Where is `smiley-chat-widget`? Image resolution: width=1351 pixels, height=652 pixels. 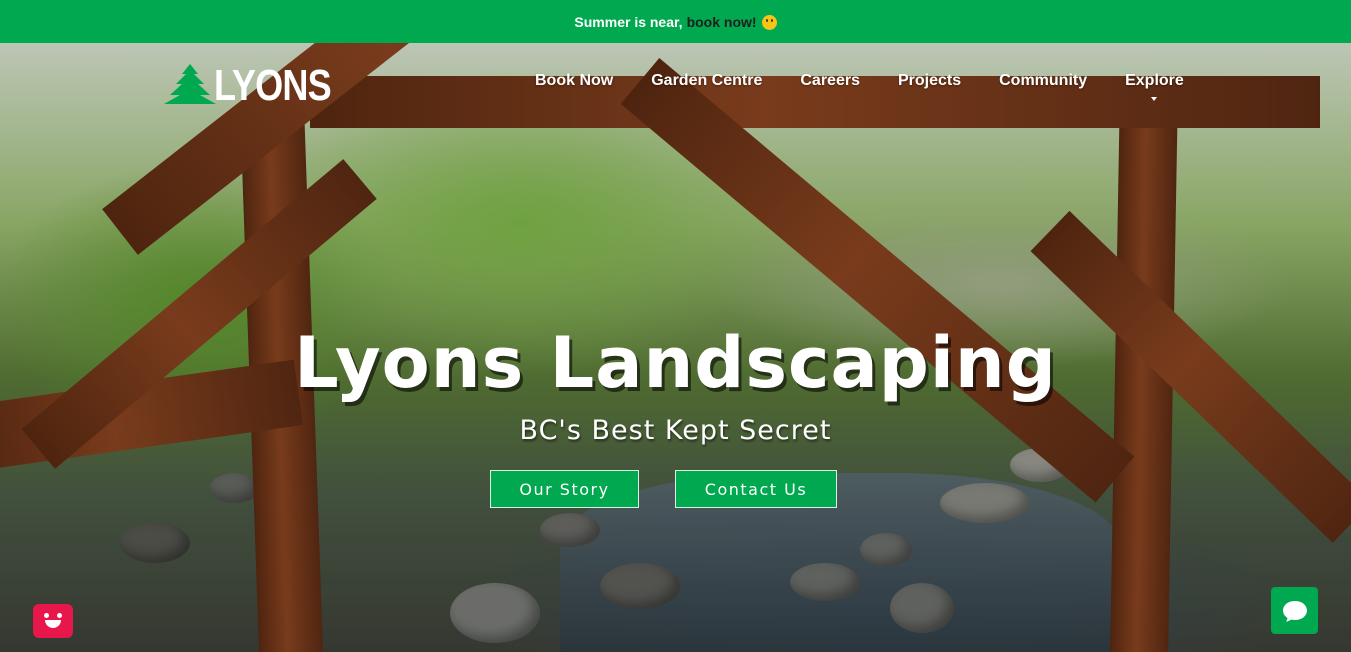 smiley-chat-widget is located at coordinates (53, 621).